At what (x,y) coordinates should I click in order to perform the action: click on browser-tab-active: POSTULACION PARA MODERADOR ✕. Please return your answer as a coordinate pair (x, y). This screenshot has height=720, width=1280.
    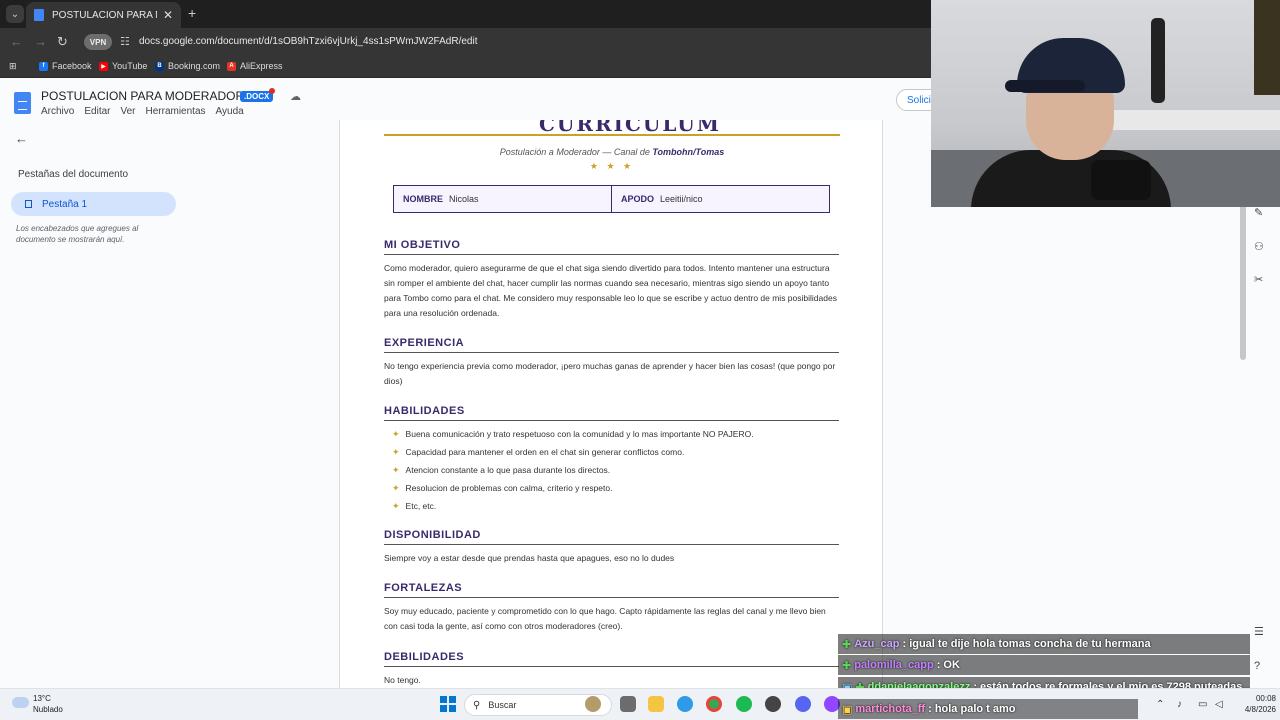
    Looking at the image, I should click on (103, 15).